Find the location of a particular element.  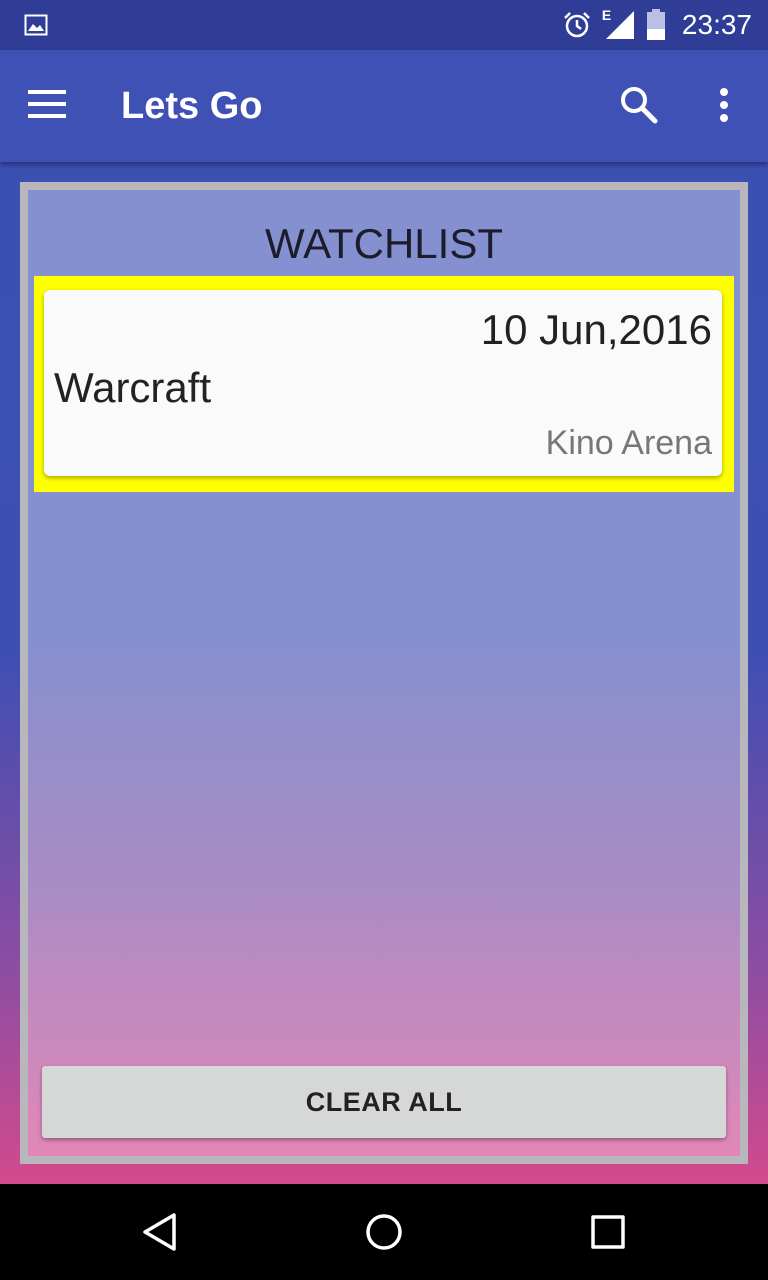

alarm-icon is located at coordinates (577, 25).